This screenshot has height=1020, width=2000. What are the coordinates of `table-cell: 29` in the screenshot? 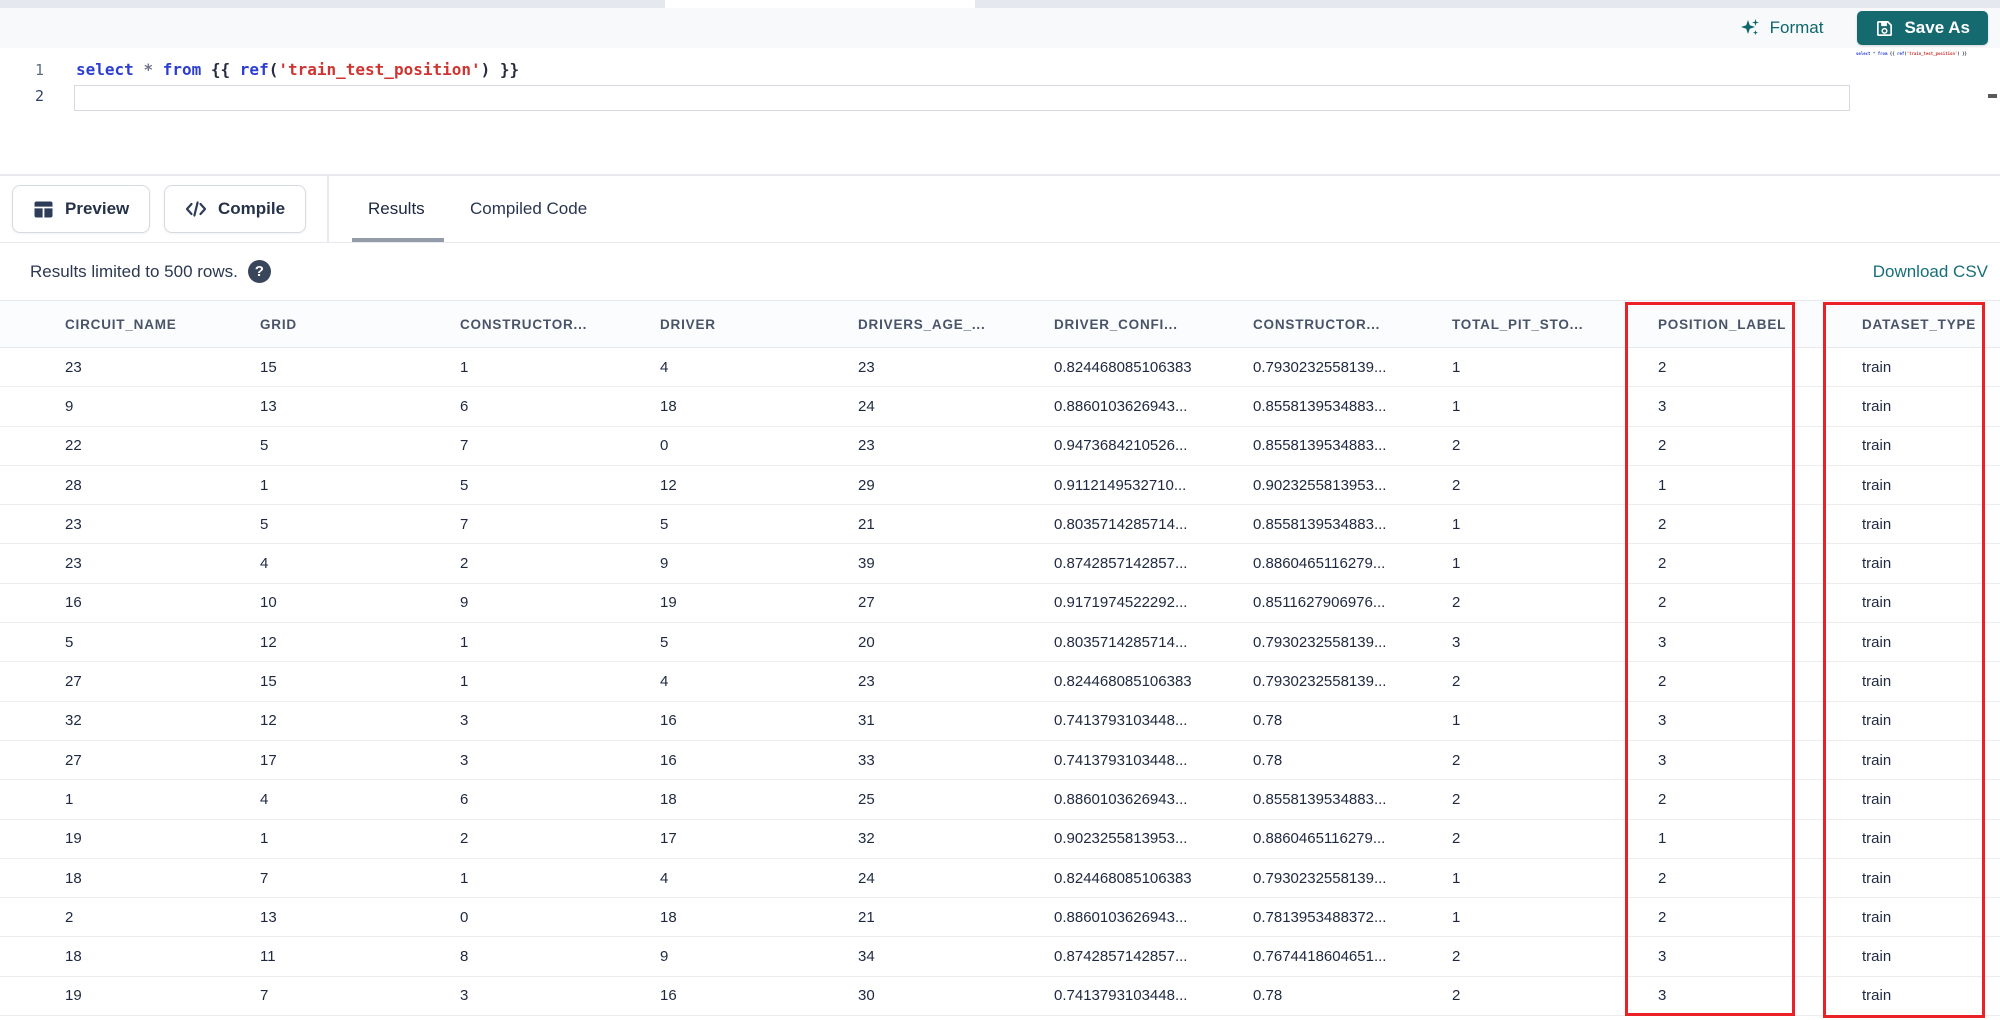 It's located at (866, 485).